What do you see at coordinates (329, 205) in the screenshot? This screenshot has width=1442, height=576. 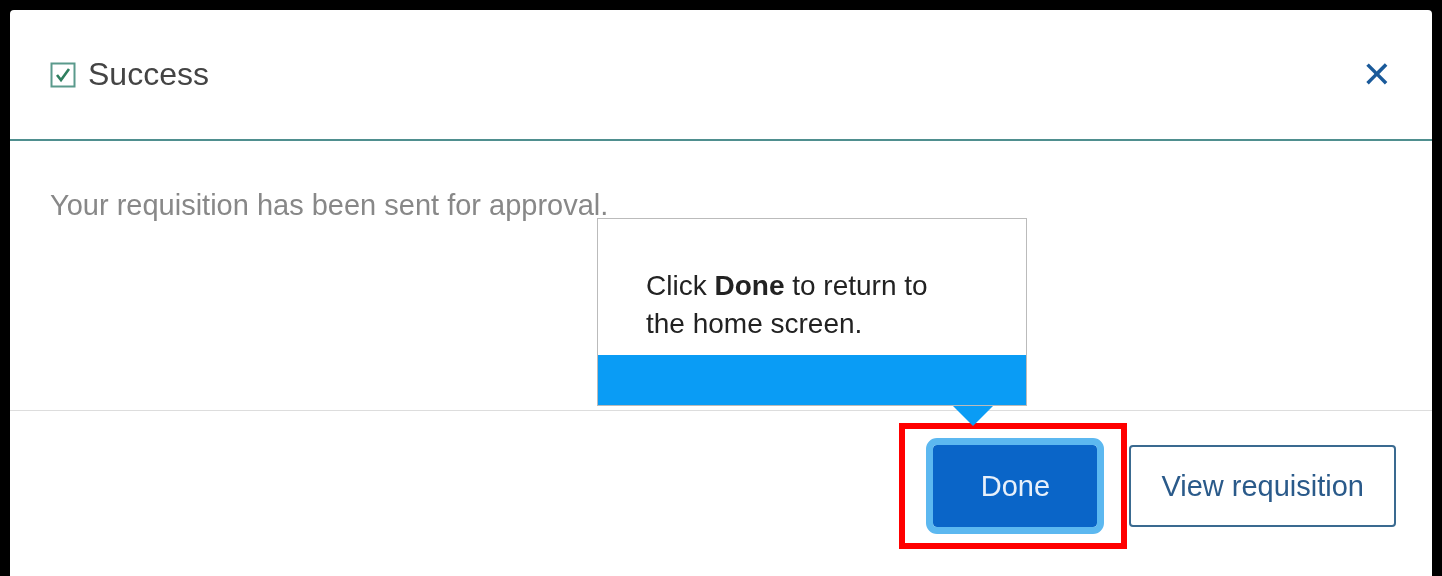 I see `message-text: Your requisition has been sent for approval.` at bounding box center [329, 205].